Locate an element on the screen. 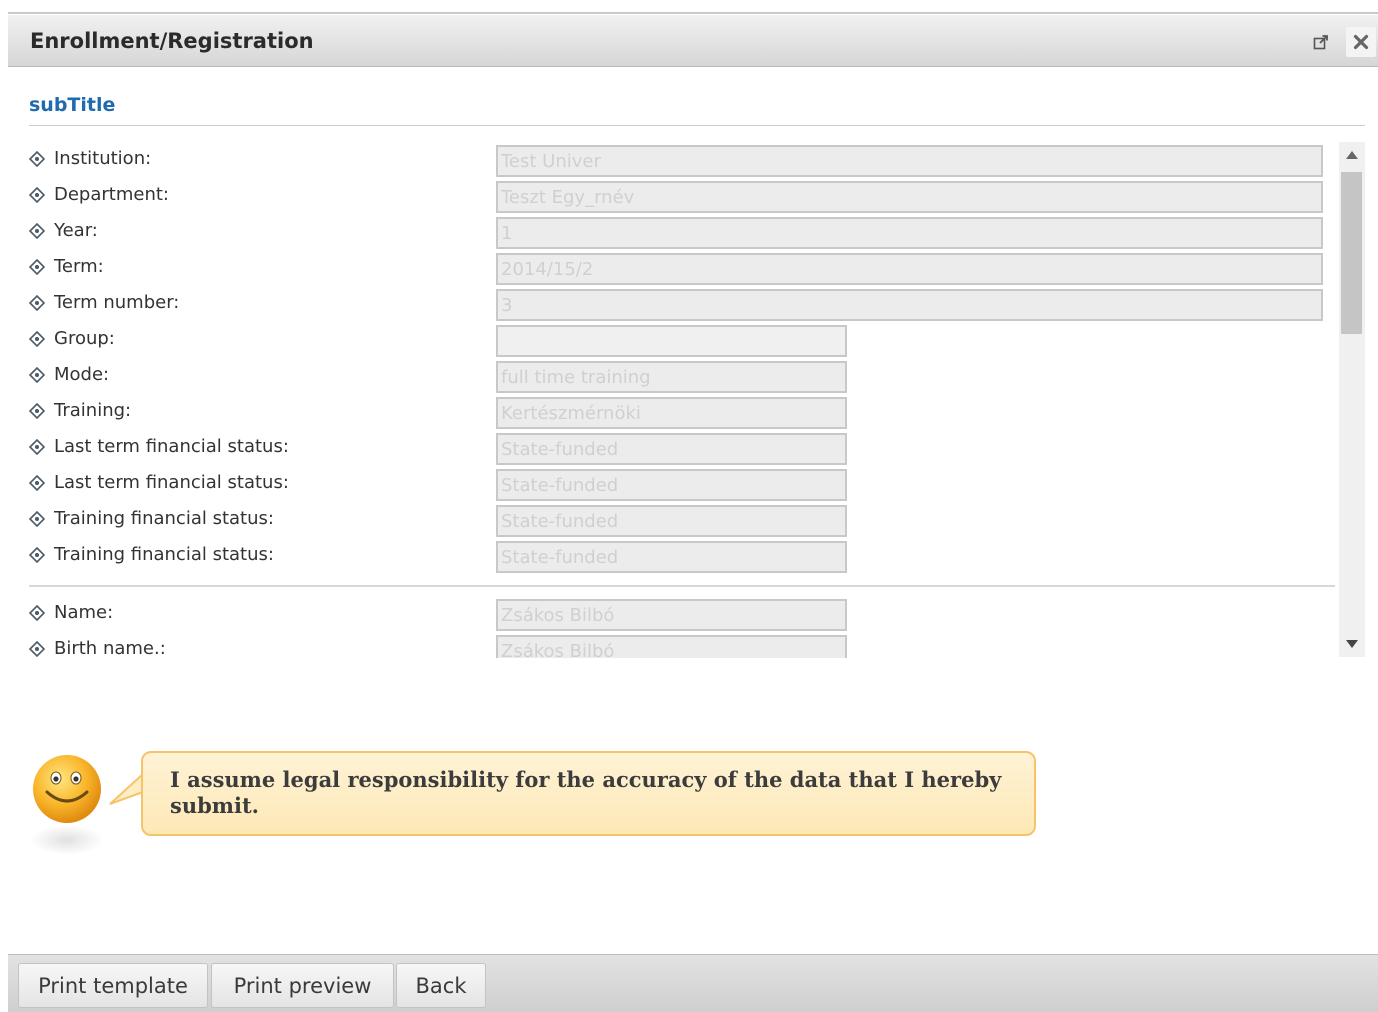 The height and width of the screenshot is (1012, 1378). form-row-birth-name: Birth name.: Zsákos Bilbó is located at coordinates (682, 645).